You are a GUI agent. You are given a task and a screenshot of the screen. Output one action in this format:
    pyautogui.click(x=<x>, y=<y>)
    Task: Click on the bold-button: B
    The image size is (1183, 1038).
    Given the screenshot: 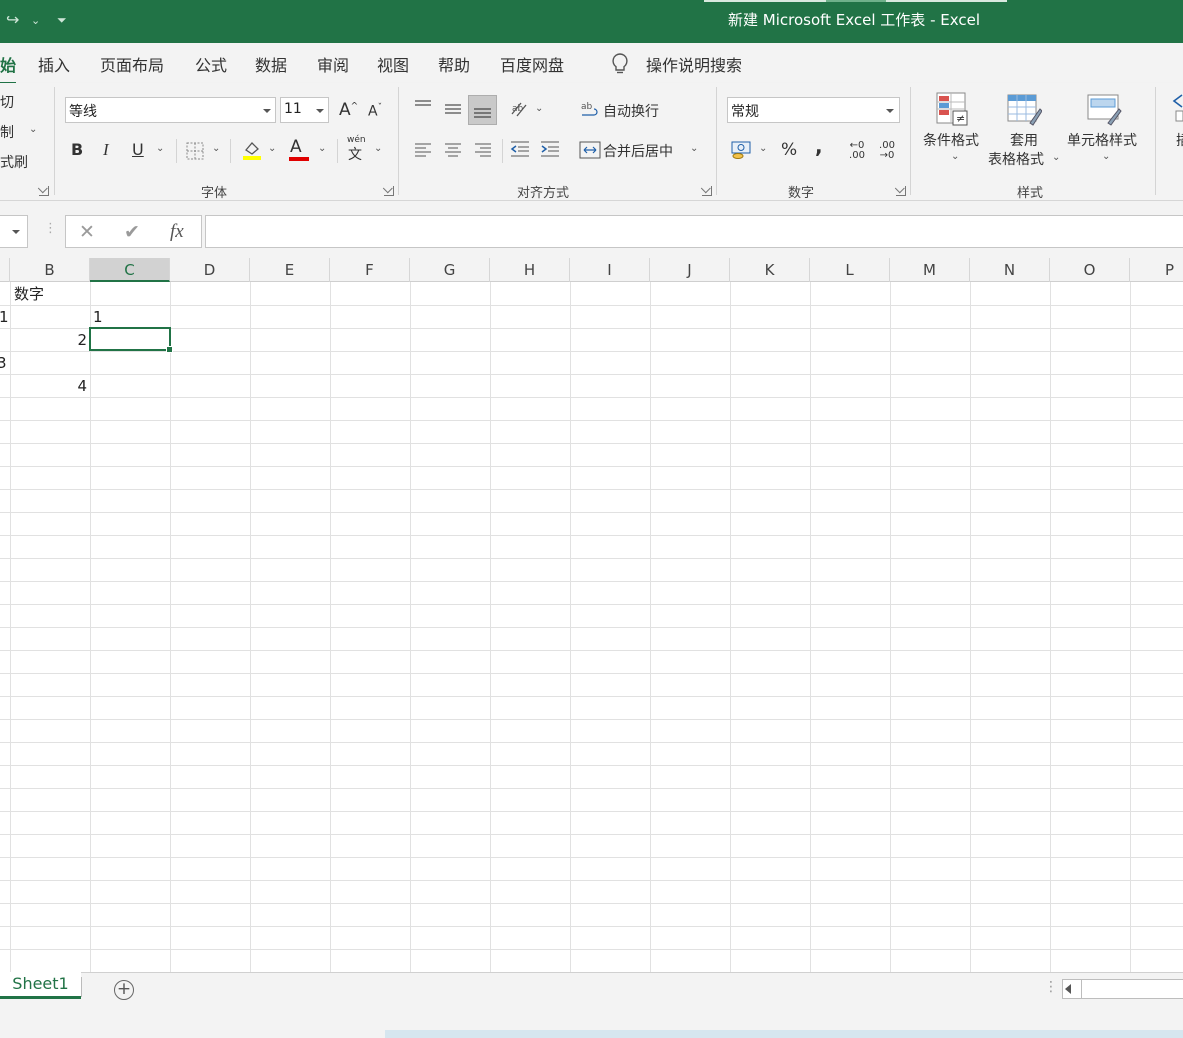 What is the action you would take?
    pyautogui.click(x=77, y=149)
    